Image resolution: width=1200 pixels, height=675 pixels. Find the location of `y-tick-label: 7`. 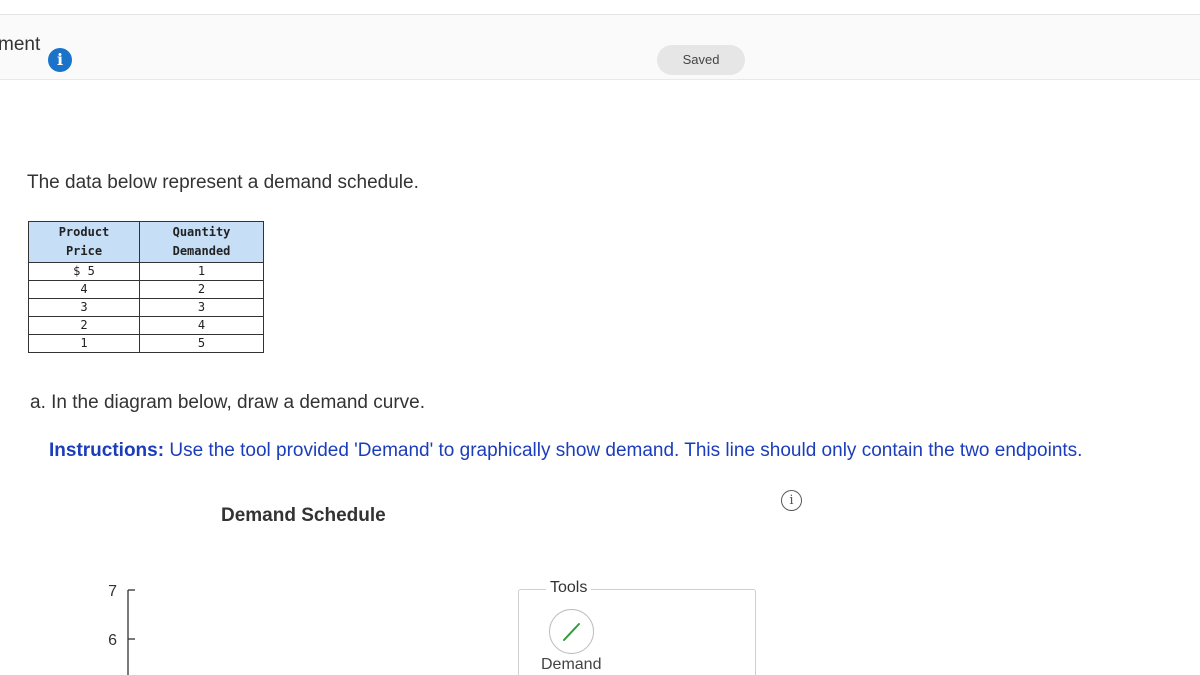

y-tick-label: 7 is located at coordinates (112, 591).